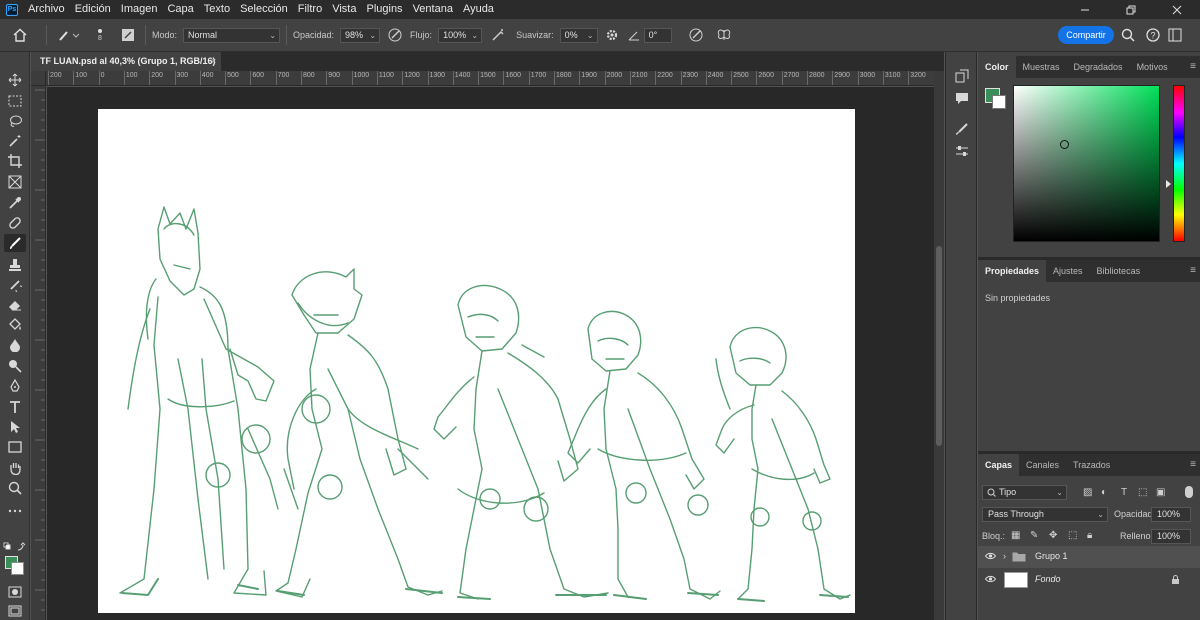 Image resolution: width=1200 pixels, height=620 pixels. Describe the element at coordinates (1091, 465) in the screenshot. I see `tab-trazados: Trazados` at that location.